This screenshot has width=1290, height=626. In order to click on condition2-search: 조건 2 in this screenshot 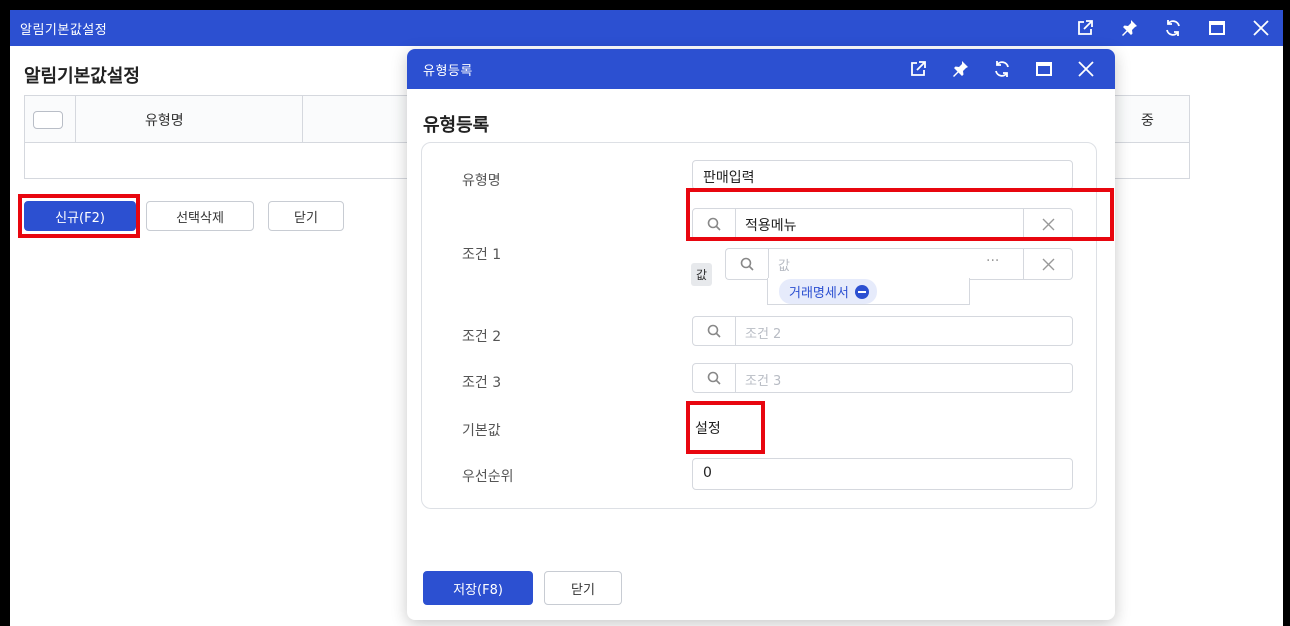, I will do `click(882, 331)`.